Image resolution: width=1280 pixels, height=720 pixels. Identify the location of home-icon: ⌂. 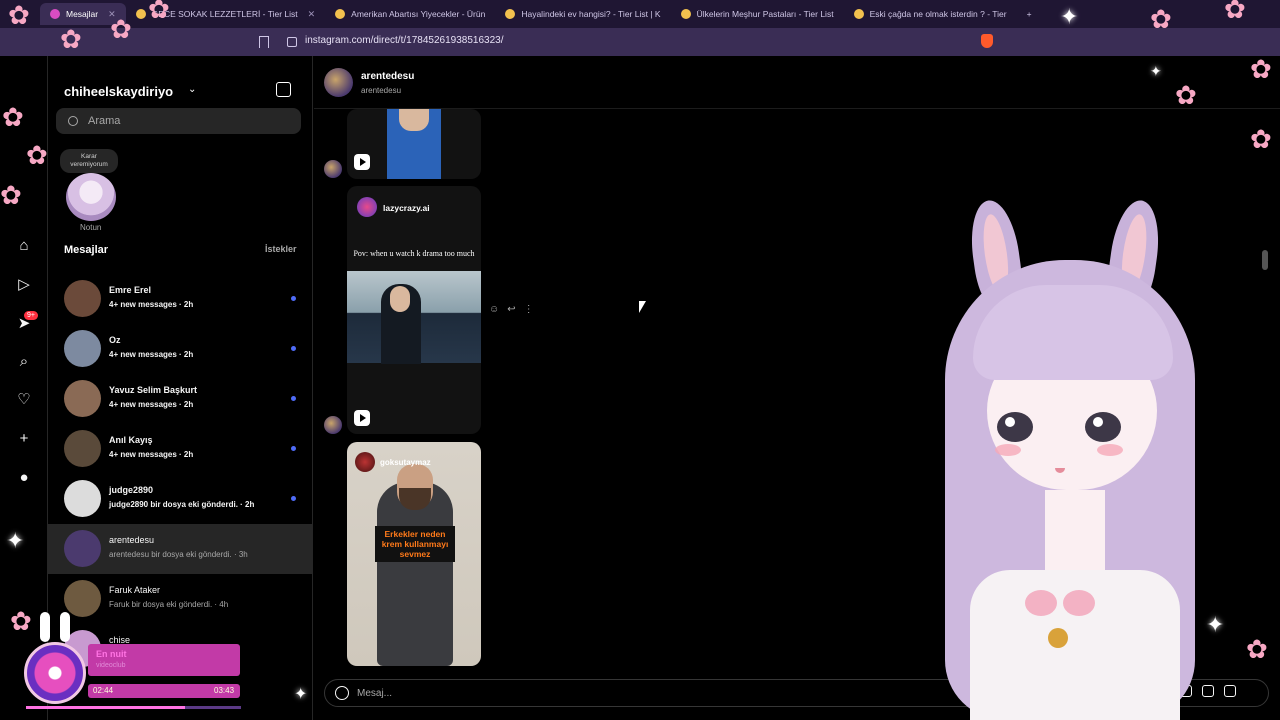
(24, 246).